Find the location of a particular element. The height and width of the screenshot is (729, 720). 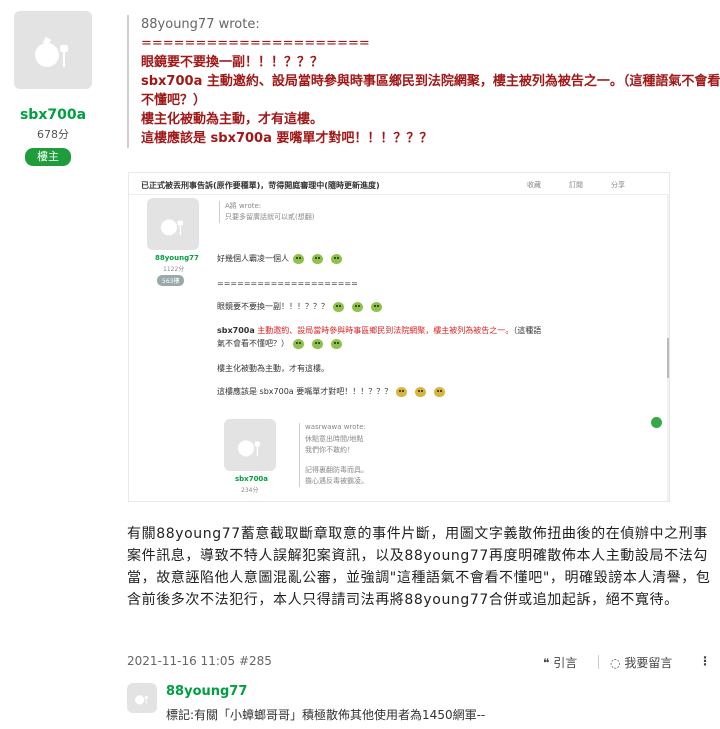

more-menu-icon: ⋮ is located at coordinates (705, 661).